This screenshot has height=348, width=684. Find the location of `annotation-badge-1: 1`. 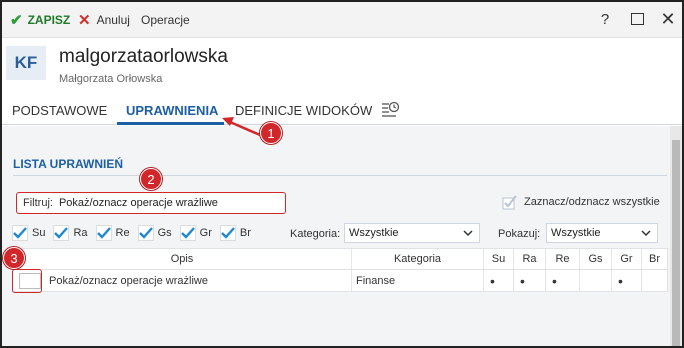

annotation-badge-1: 1 is located at coordinates (271, 133).